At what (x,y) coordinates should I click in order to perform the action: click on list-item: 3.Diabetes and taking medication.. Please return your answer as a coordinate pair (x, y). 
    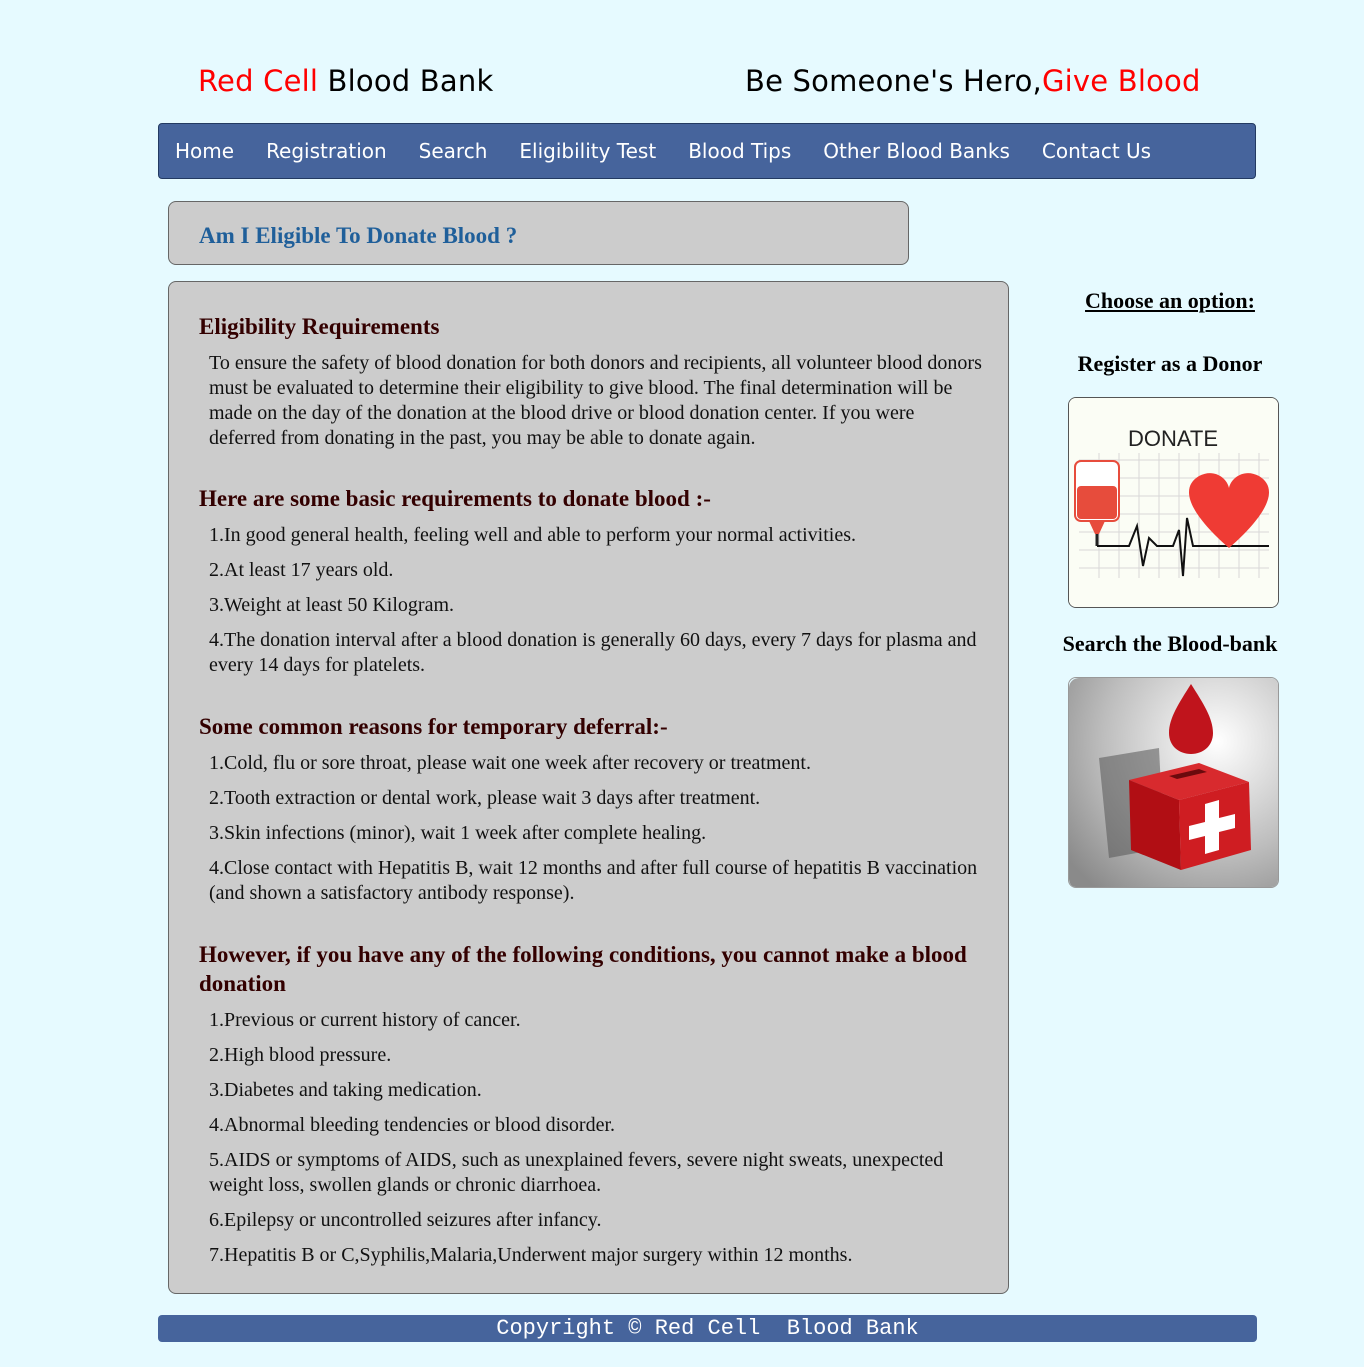
    Looking at the image, I should click on (345, 1090).